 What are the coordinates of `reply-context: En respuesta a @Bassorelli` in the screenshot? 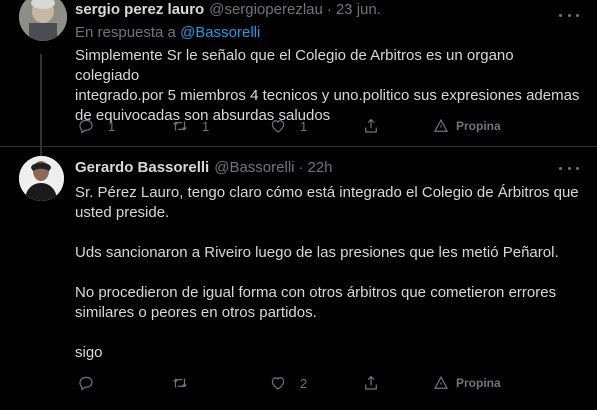 It's located at (167, 32).